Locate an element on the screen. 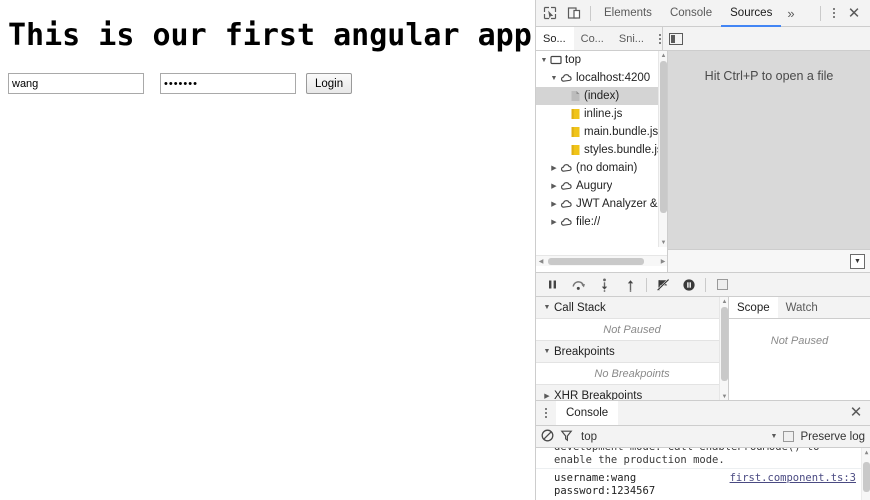 This screenshot has width=870, height=500. tab-console: Console is located at coordinates (691, 13).